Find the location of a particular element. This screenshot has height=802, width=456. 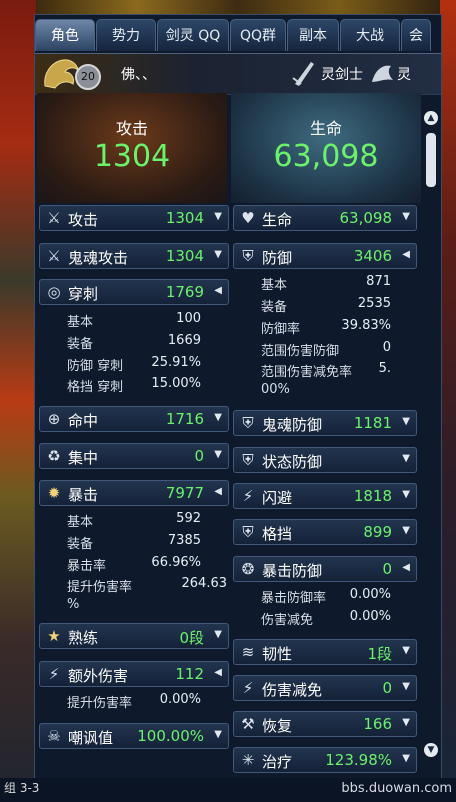

stat-label: 生命 is located at coordinates (277, 220).